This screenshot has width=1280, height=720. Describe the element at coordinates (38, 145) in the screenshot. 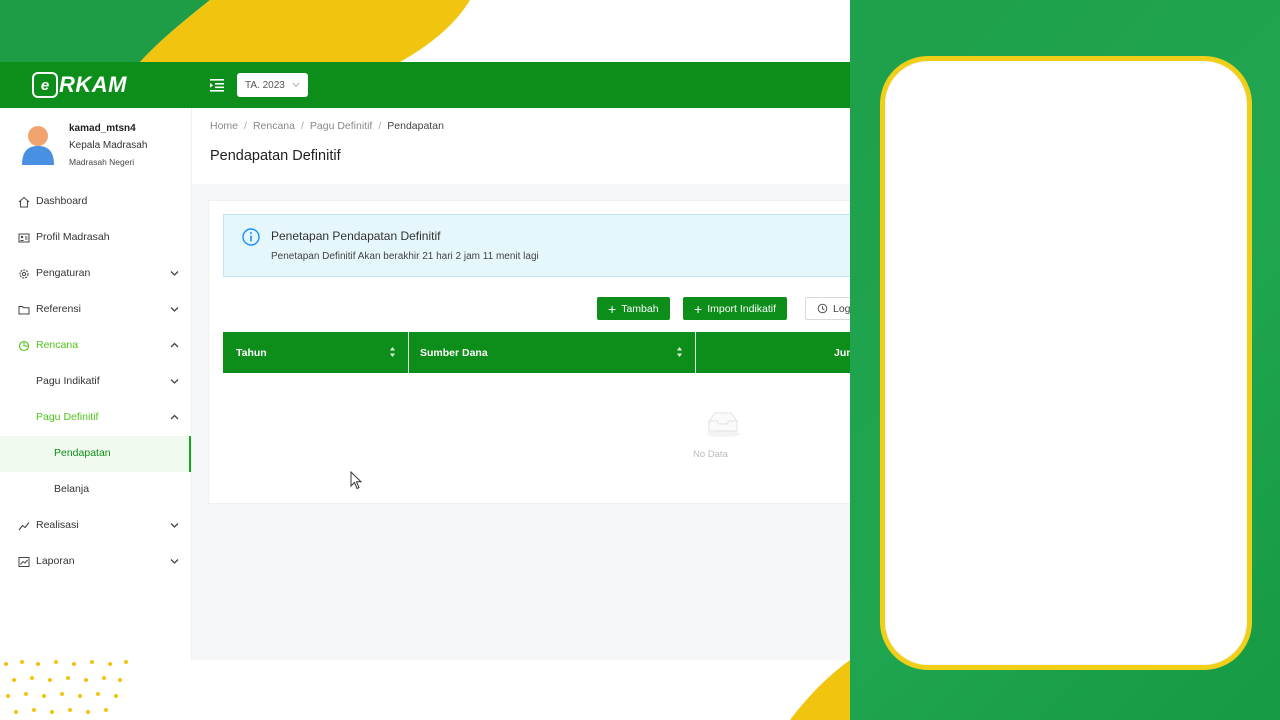

I see `avatar` at that location.